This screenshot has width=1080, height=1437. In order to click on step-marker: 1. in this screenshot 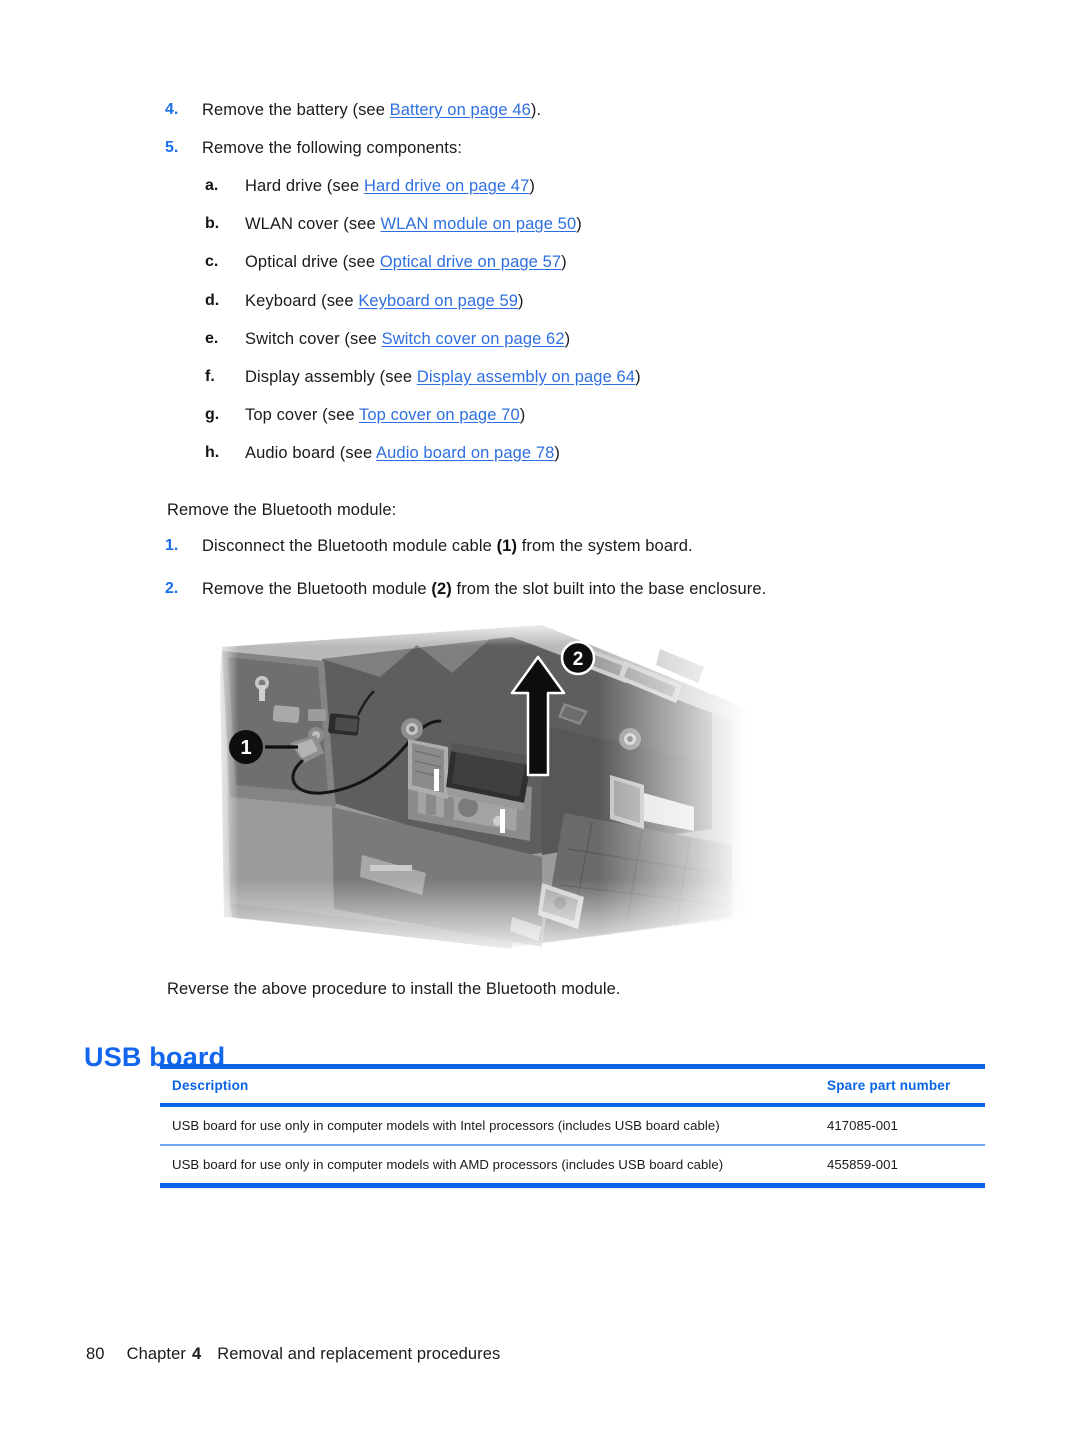, I will do `click(172, 545)`.